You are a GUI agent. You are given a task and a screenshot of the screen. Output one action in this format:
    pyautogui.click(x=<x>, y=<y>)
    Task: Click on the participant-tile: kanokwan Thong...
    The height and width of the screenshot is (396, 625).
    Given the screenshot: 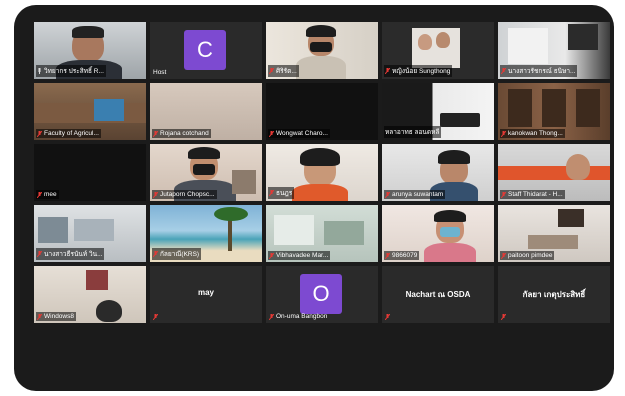 What is the action you would take?
    pyautogui.click(x=554, y=111)
    